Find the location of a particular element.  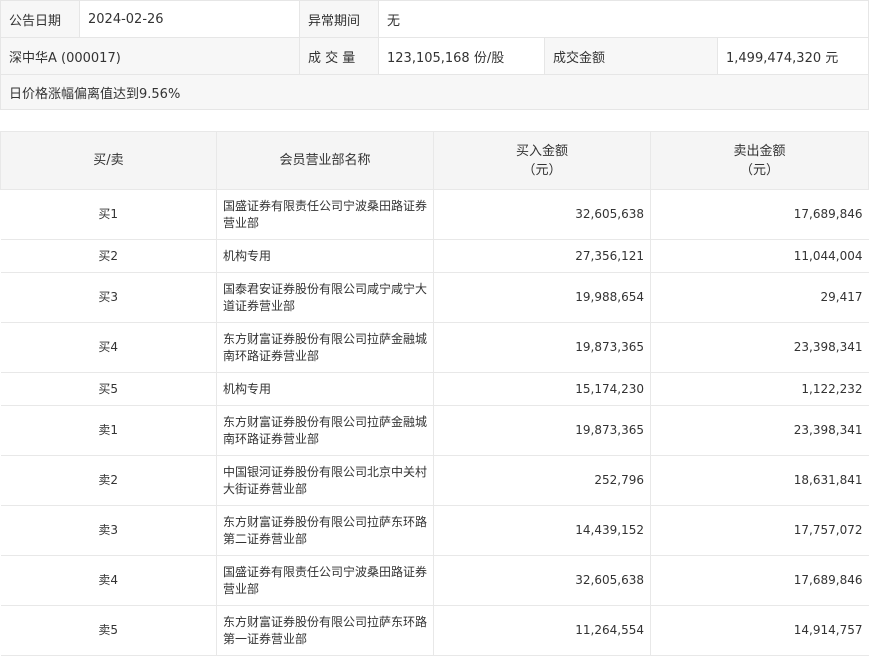

sell-amount-header-title: 卖出金额 is located at coordinates (759, 151).